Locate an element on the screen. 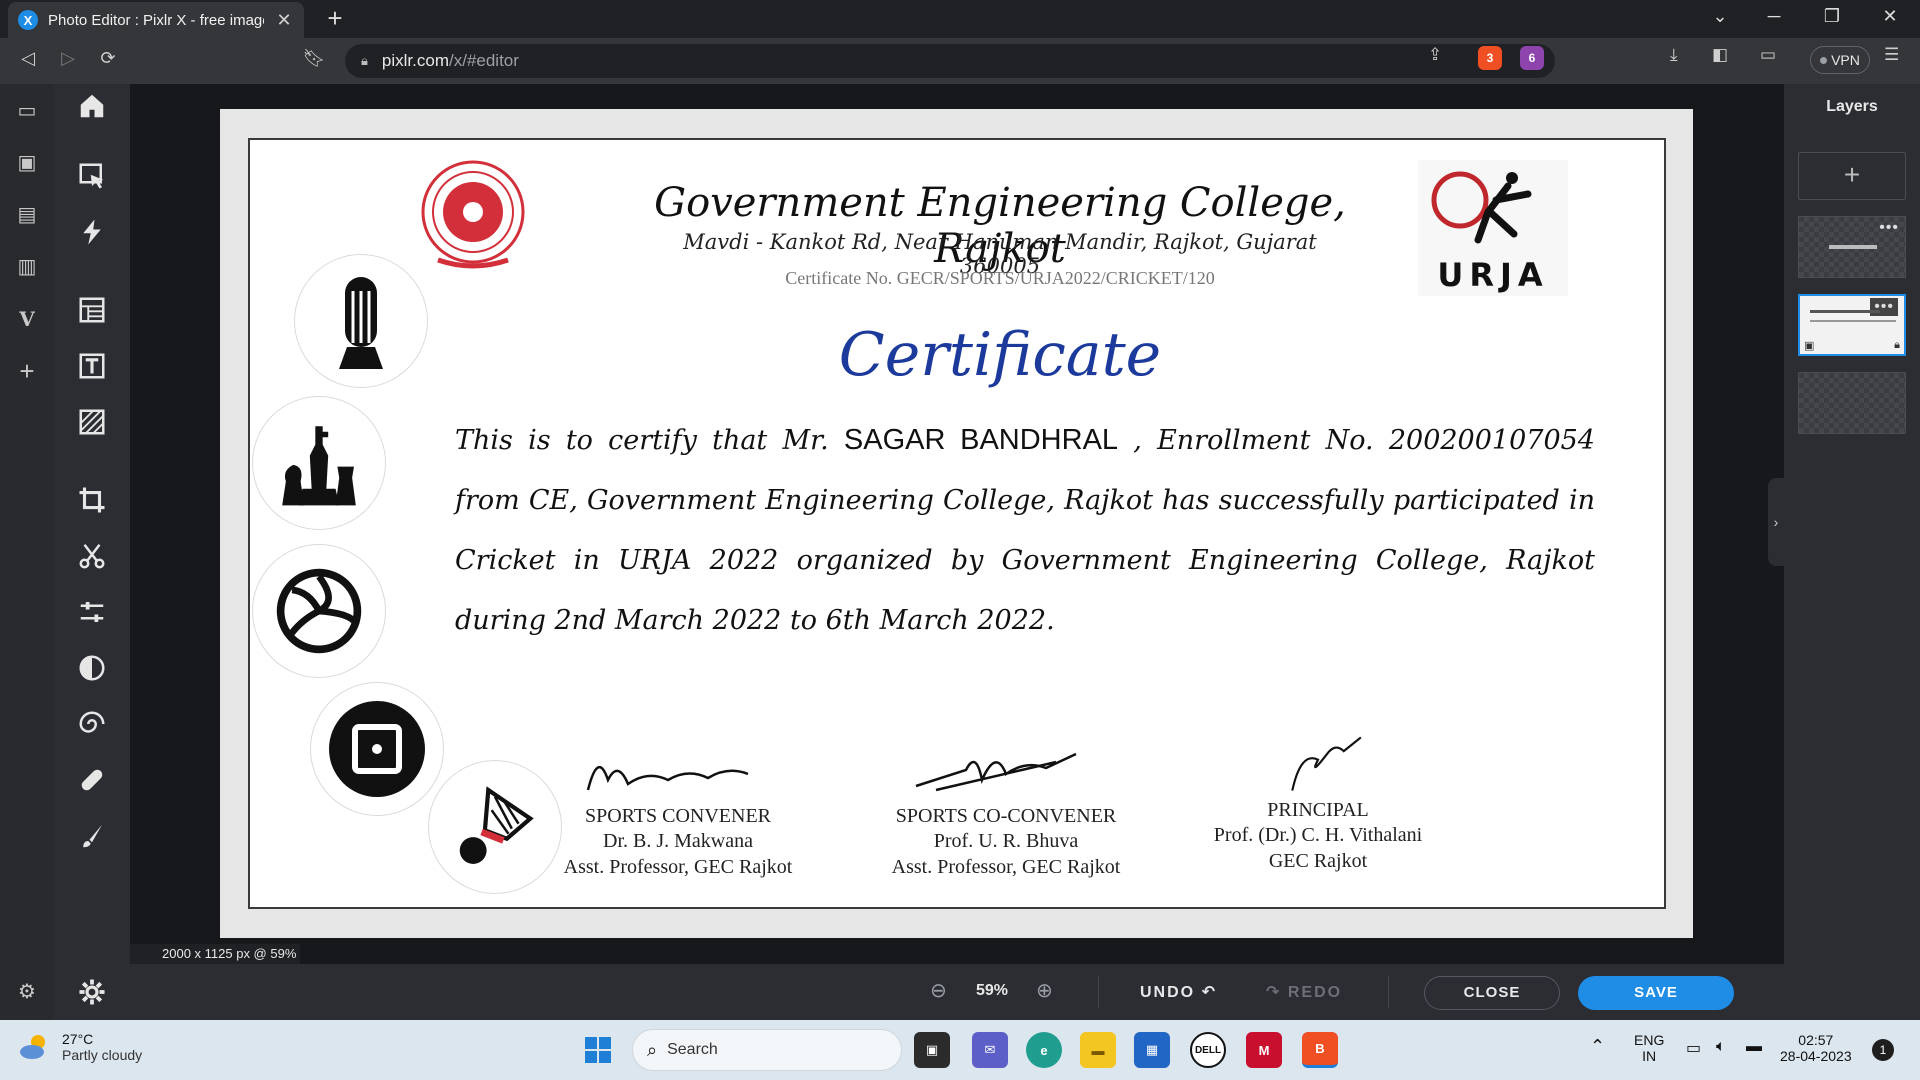 This screenshot has width=1920, height=1080. pattern-tool-icon is located at coordinates (92, 422).